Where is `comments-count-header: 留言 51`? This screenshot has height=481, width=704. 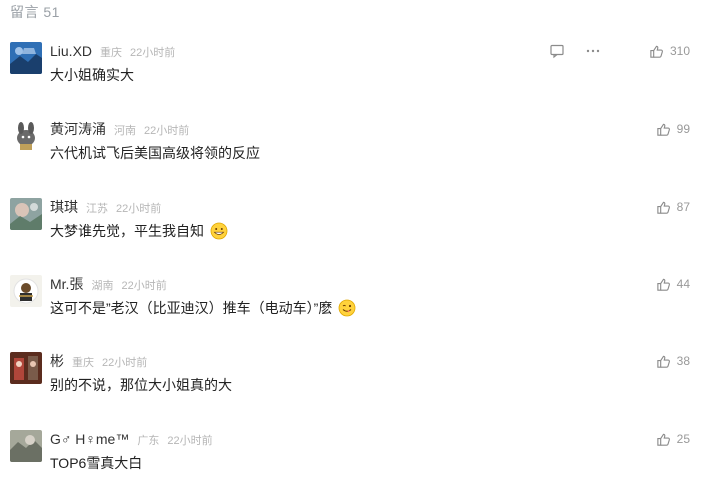 comments-count-header: 留言 51 is located at coordinates (35, 12).